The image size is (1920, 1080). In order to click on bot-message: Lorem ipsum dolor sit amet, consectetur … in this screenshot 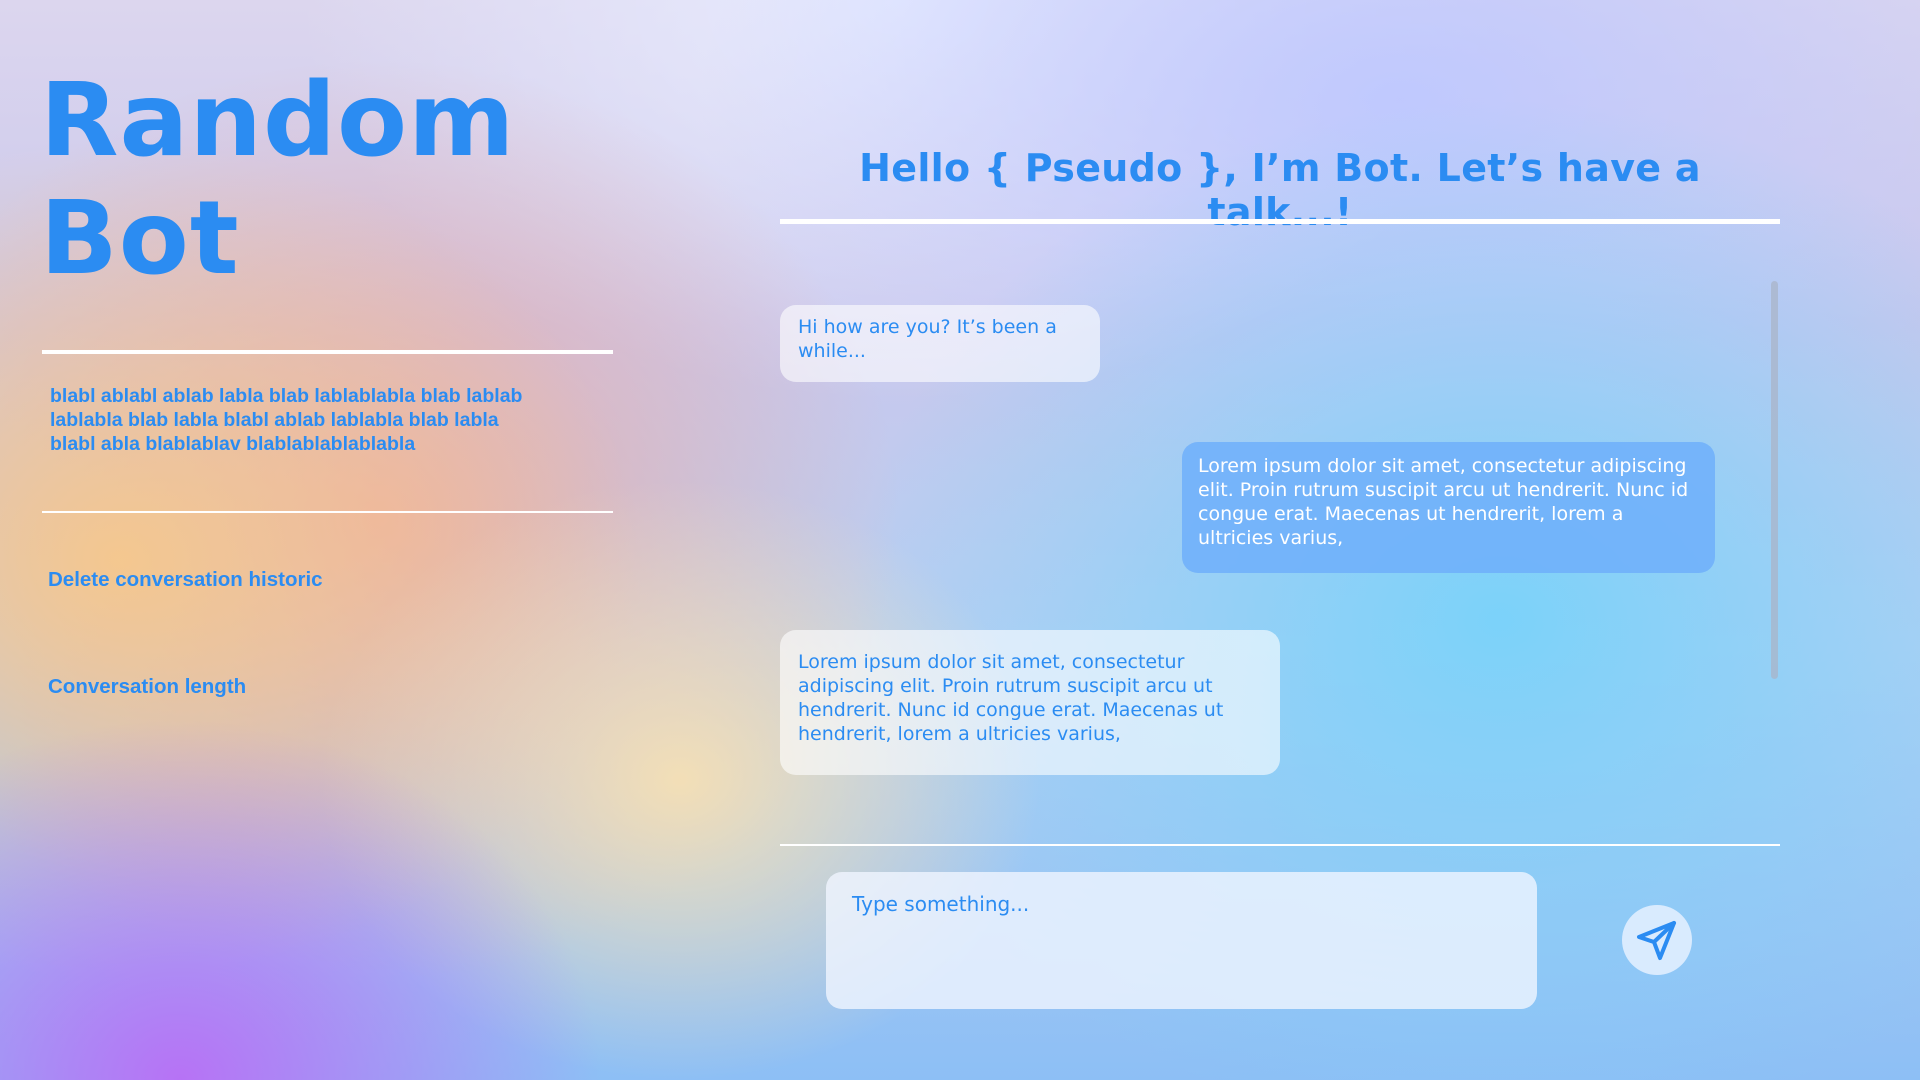, I will do `click(1030, 702)`.